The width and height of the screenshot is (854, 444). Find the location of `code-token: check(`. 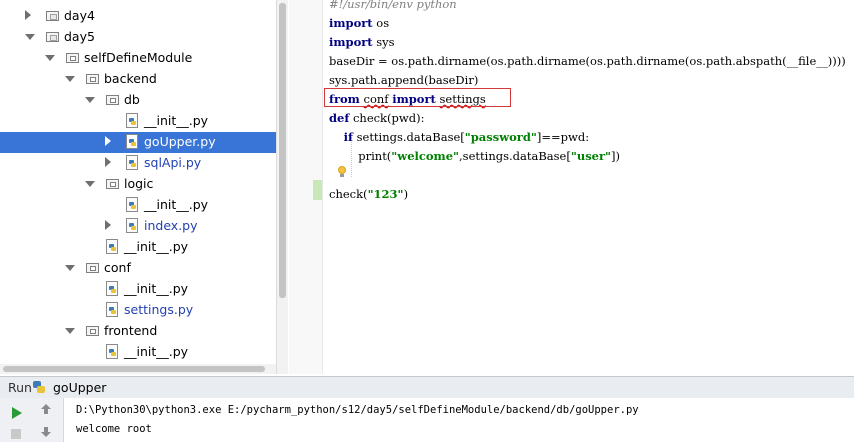

code-token: check( is located at coordinates (348, 194).